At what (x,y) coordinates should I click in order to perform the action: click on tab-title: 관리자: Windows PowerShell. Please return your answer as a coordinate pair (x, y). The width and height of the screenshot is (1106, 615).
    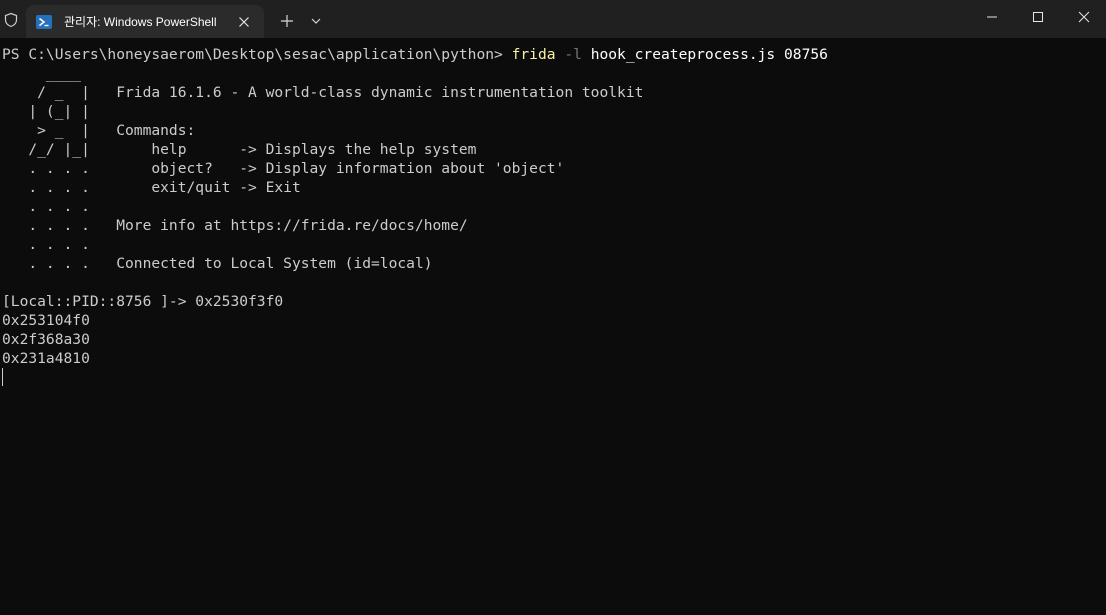
    Looking at the image, I should click on (140, 22).